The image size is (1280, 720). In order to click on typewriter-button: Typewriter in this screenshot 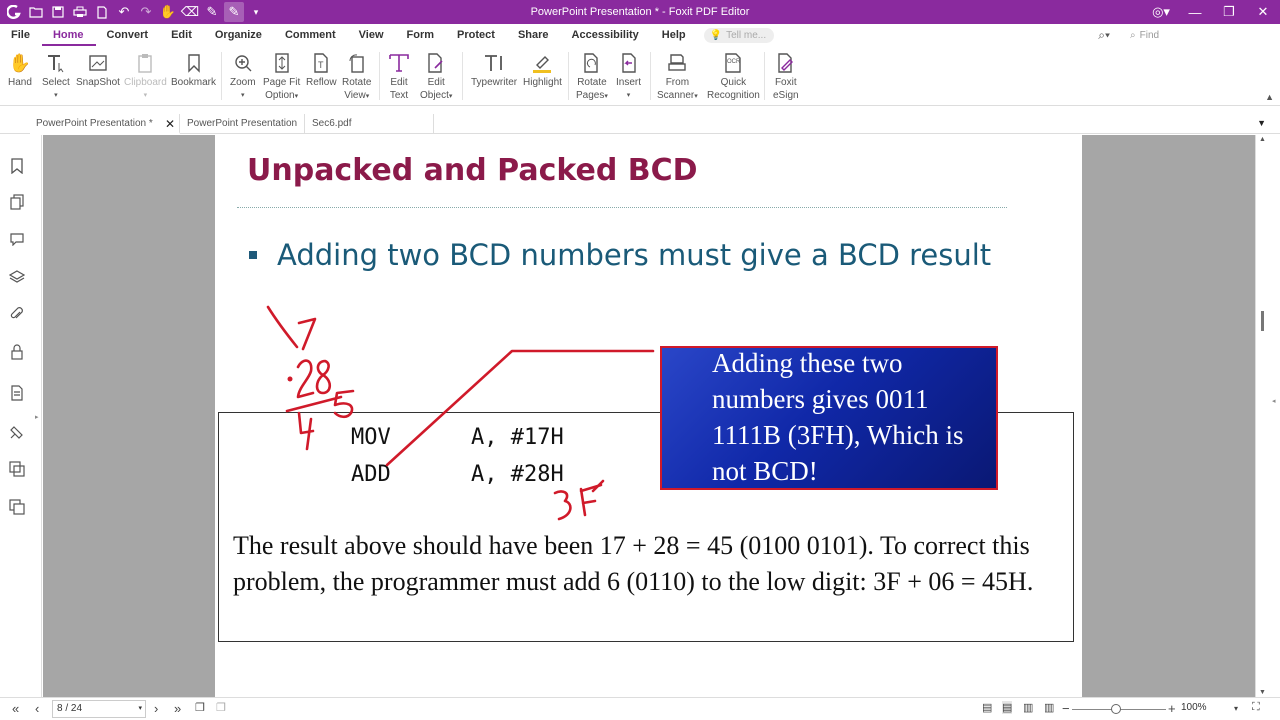, I will do `click(494, 69)`.